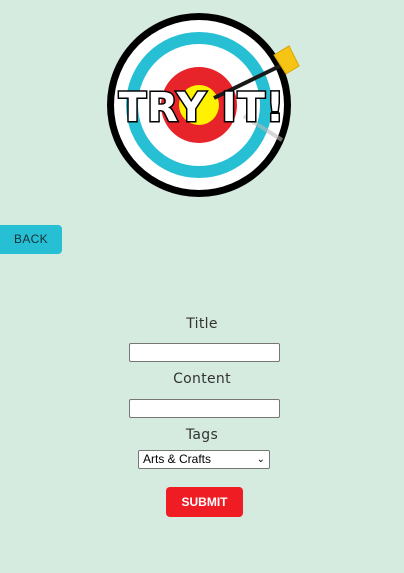 This screenshot has height=573, width=404. What do you see at coordinates (204, 408) in the screenshot?
I see `content-input` at bounding box center [204, 408].